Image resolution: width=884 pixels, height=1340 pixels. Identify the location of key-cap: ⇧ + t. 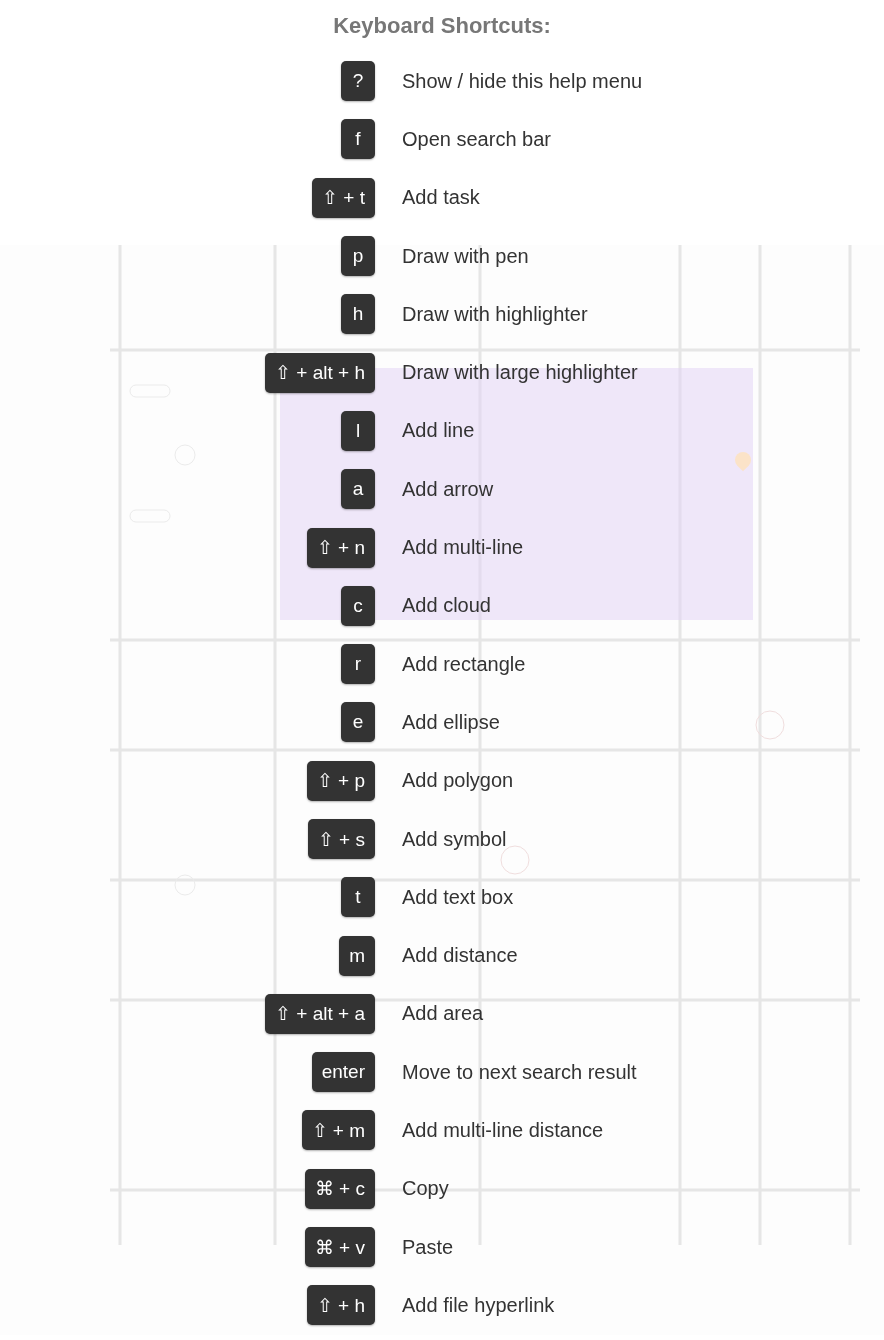
(343, 197).